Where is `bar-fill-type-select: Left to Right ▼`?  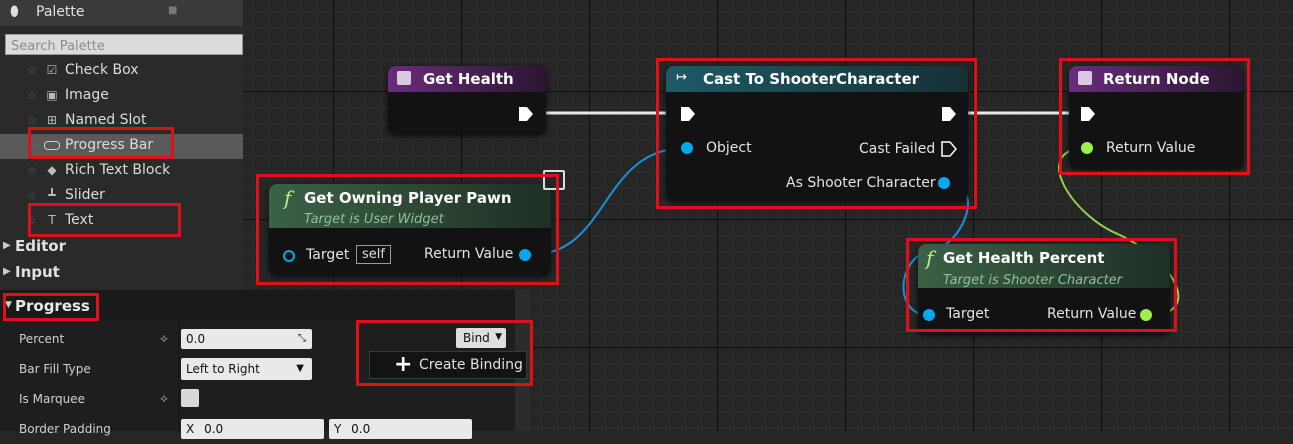
bar-fill-type-select: Left to Right ▼ is located at coordinates (246, 369).